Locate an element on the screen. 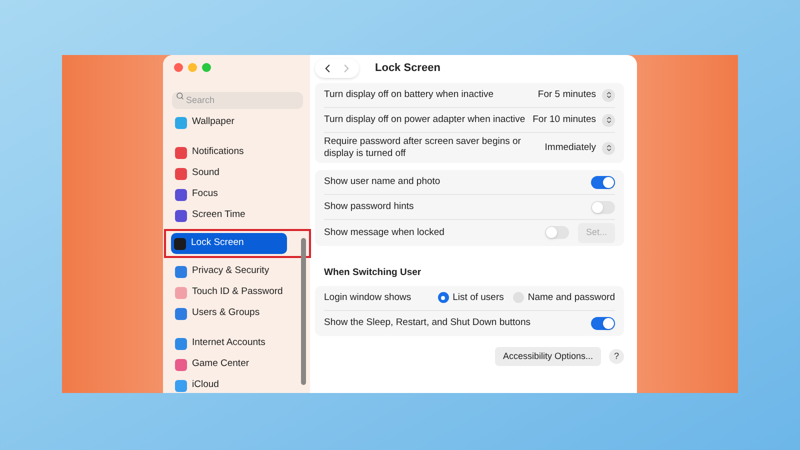 The height and width of the screenshot is (450, 800). close-icon is located at coordinates (178, 67).